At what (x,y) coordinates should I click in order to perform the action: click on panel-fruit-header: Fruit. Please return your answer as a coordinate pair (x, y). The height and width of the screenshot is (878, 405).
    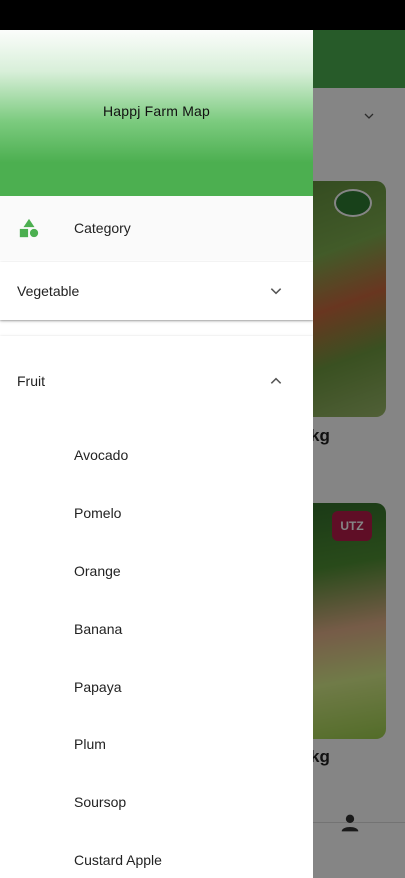
    Looking at the image, I should click on (156, 381).